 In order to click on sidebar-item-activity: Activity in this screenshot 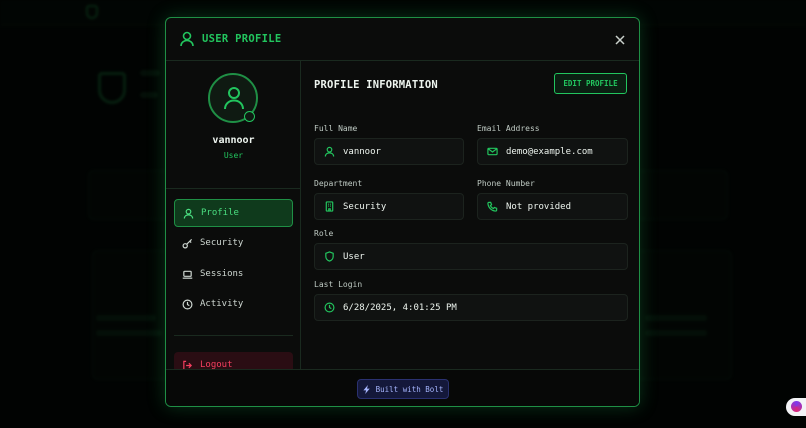, I will do `click(233, 304)`.